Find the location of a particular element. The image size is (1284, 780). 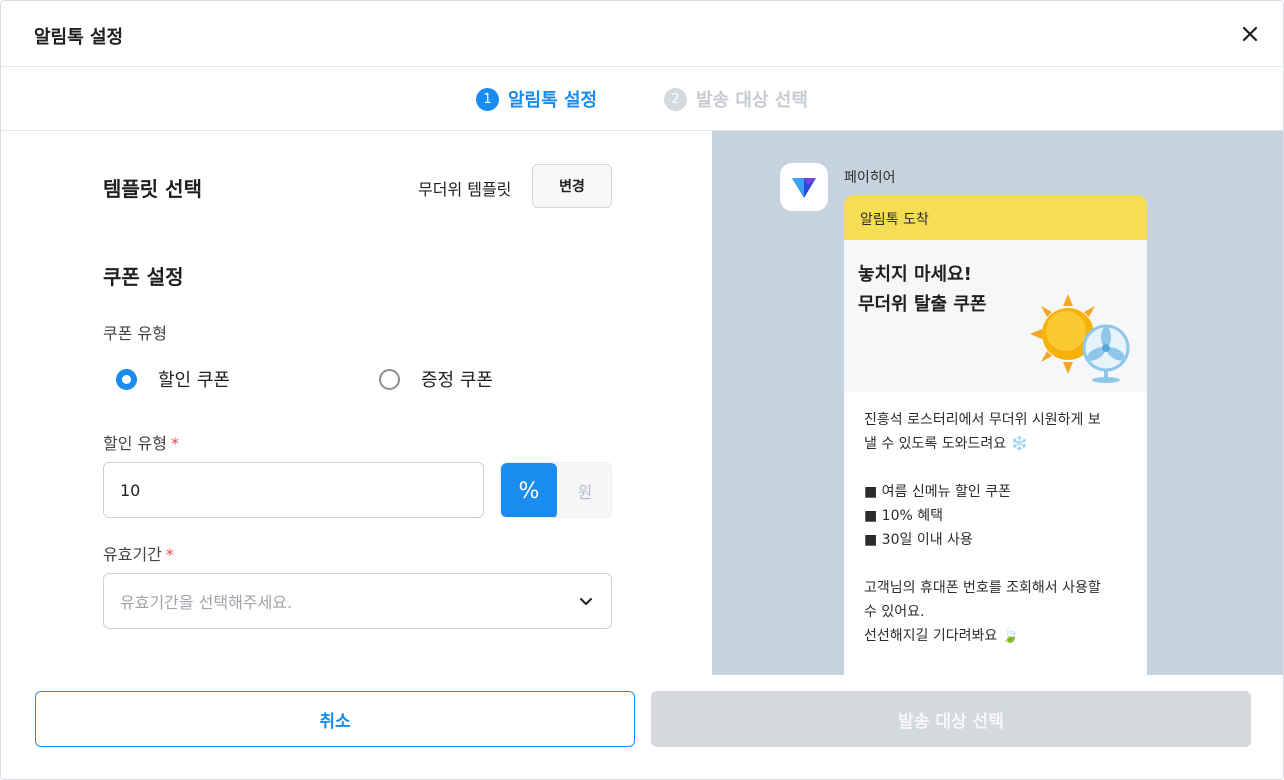

payhere-logo-icon is located at coordinates (804, 188).